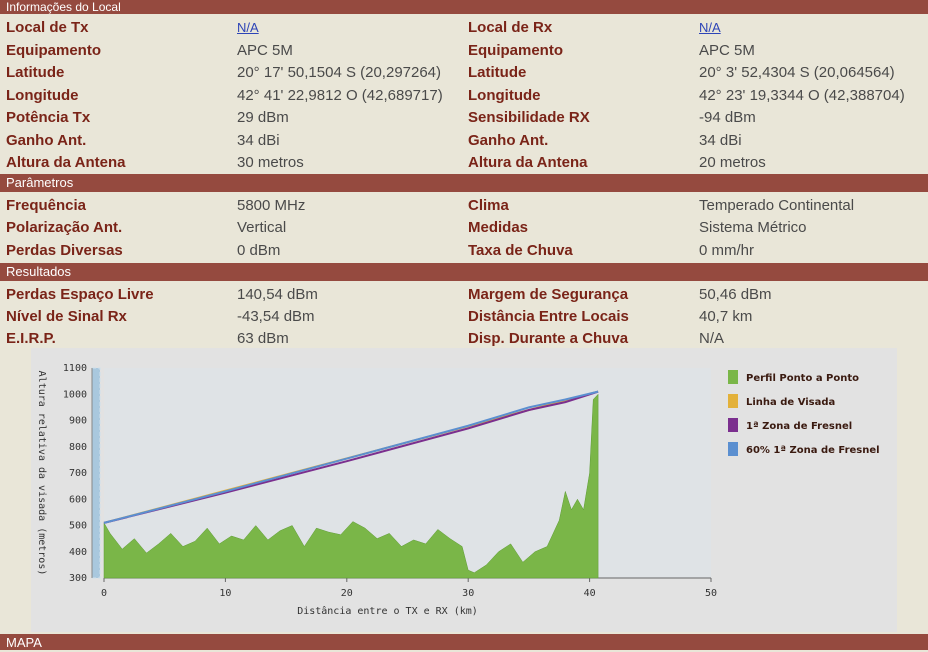 The image size is (928, 652). I want to click on rx-site-value: N/A, so click(710, 27).